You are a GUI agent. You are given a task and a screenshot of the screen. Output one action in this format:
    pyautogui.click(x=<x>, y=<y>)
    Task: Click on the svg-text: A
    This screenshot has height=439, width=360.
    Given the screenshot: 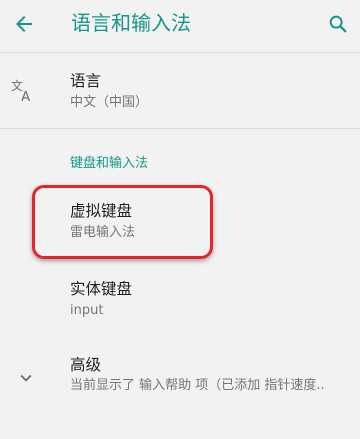 What is the action you would take?
    pyautogui.click(x=25, y=96)
    